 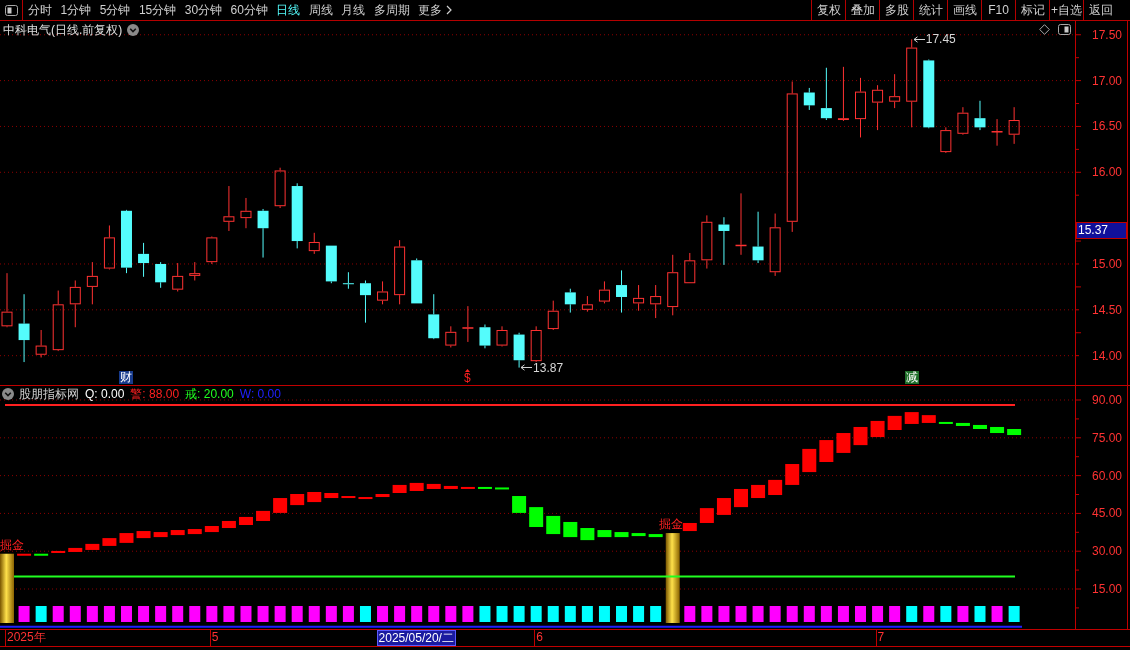 What do you see at coordinates (1106, 355) in the screenshot?
I see `axis-label: 14.00` at bounding box center [1106, 355].